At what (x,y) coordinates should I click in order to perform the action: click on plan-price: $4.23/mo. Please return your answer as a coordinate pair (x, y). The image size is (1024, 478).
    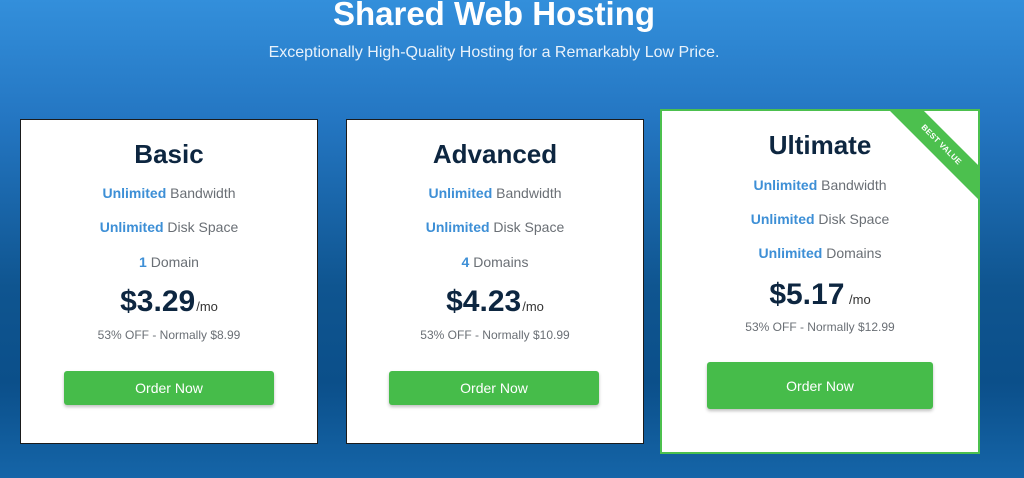
    Looking at the image, I should click on (495, 302).